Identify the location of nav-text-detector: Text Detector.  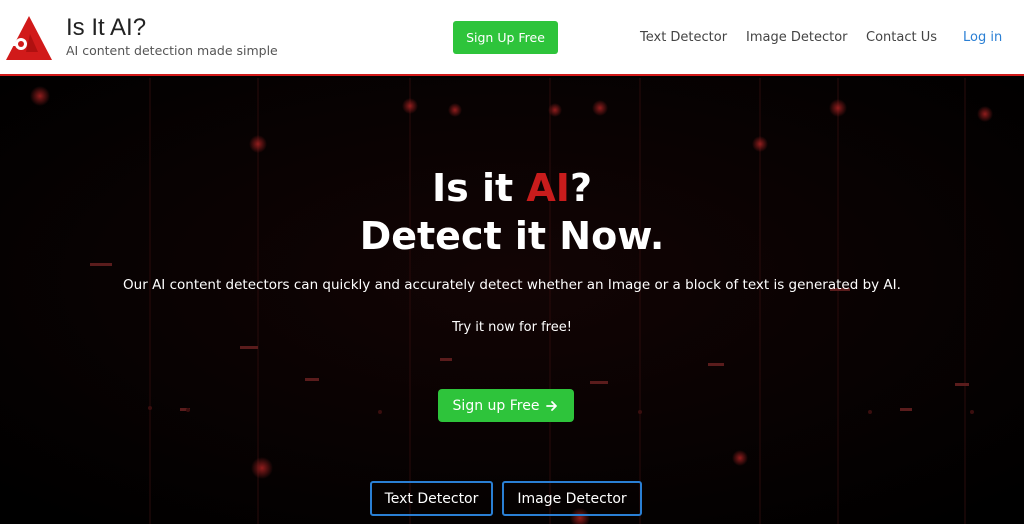
(683, 37).